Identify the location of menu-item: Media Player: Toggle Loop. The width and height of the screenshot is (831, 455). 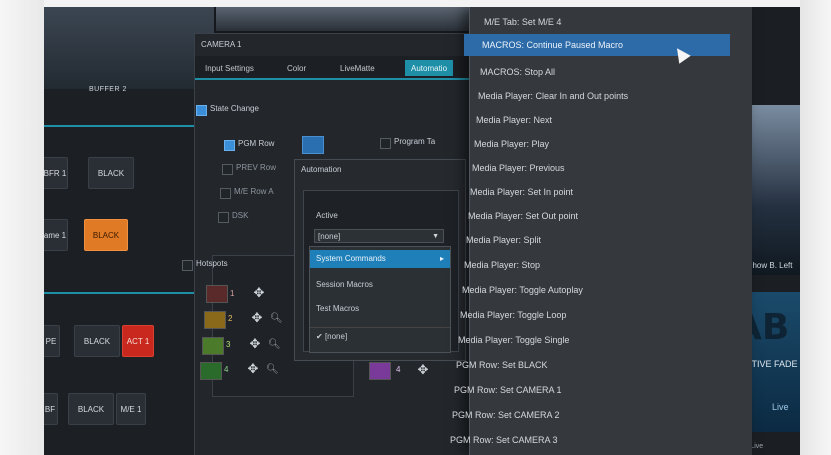
(513, 315).